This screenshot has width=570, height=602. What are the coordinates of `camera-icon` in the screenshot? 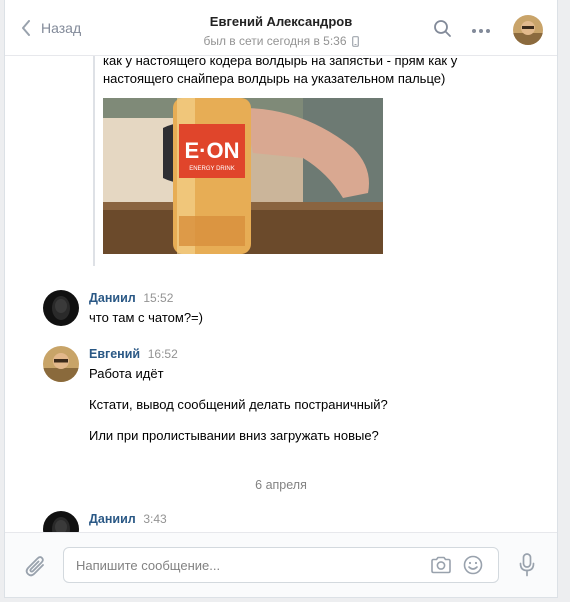 It's located at (441, 565).